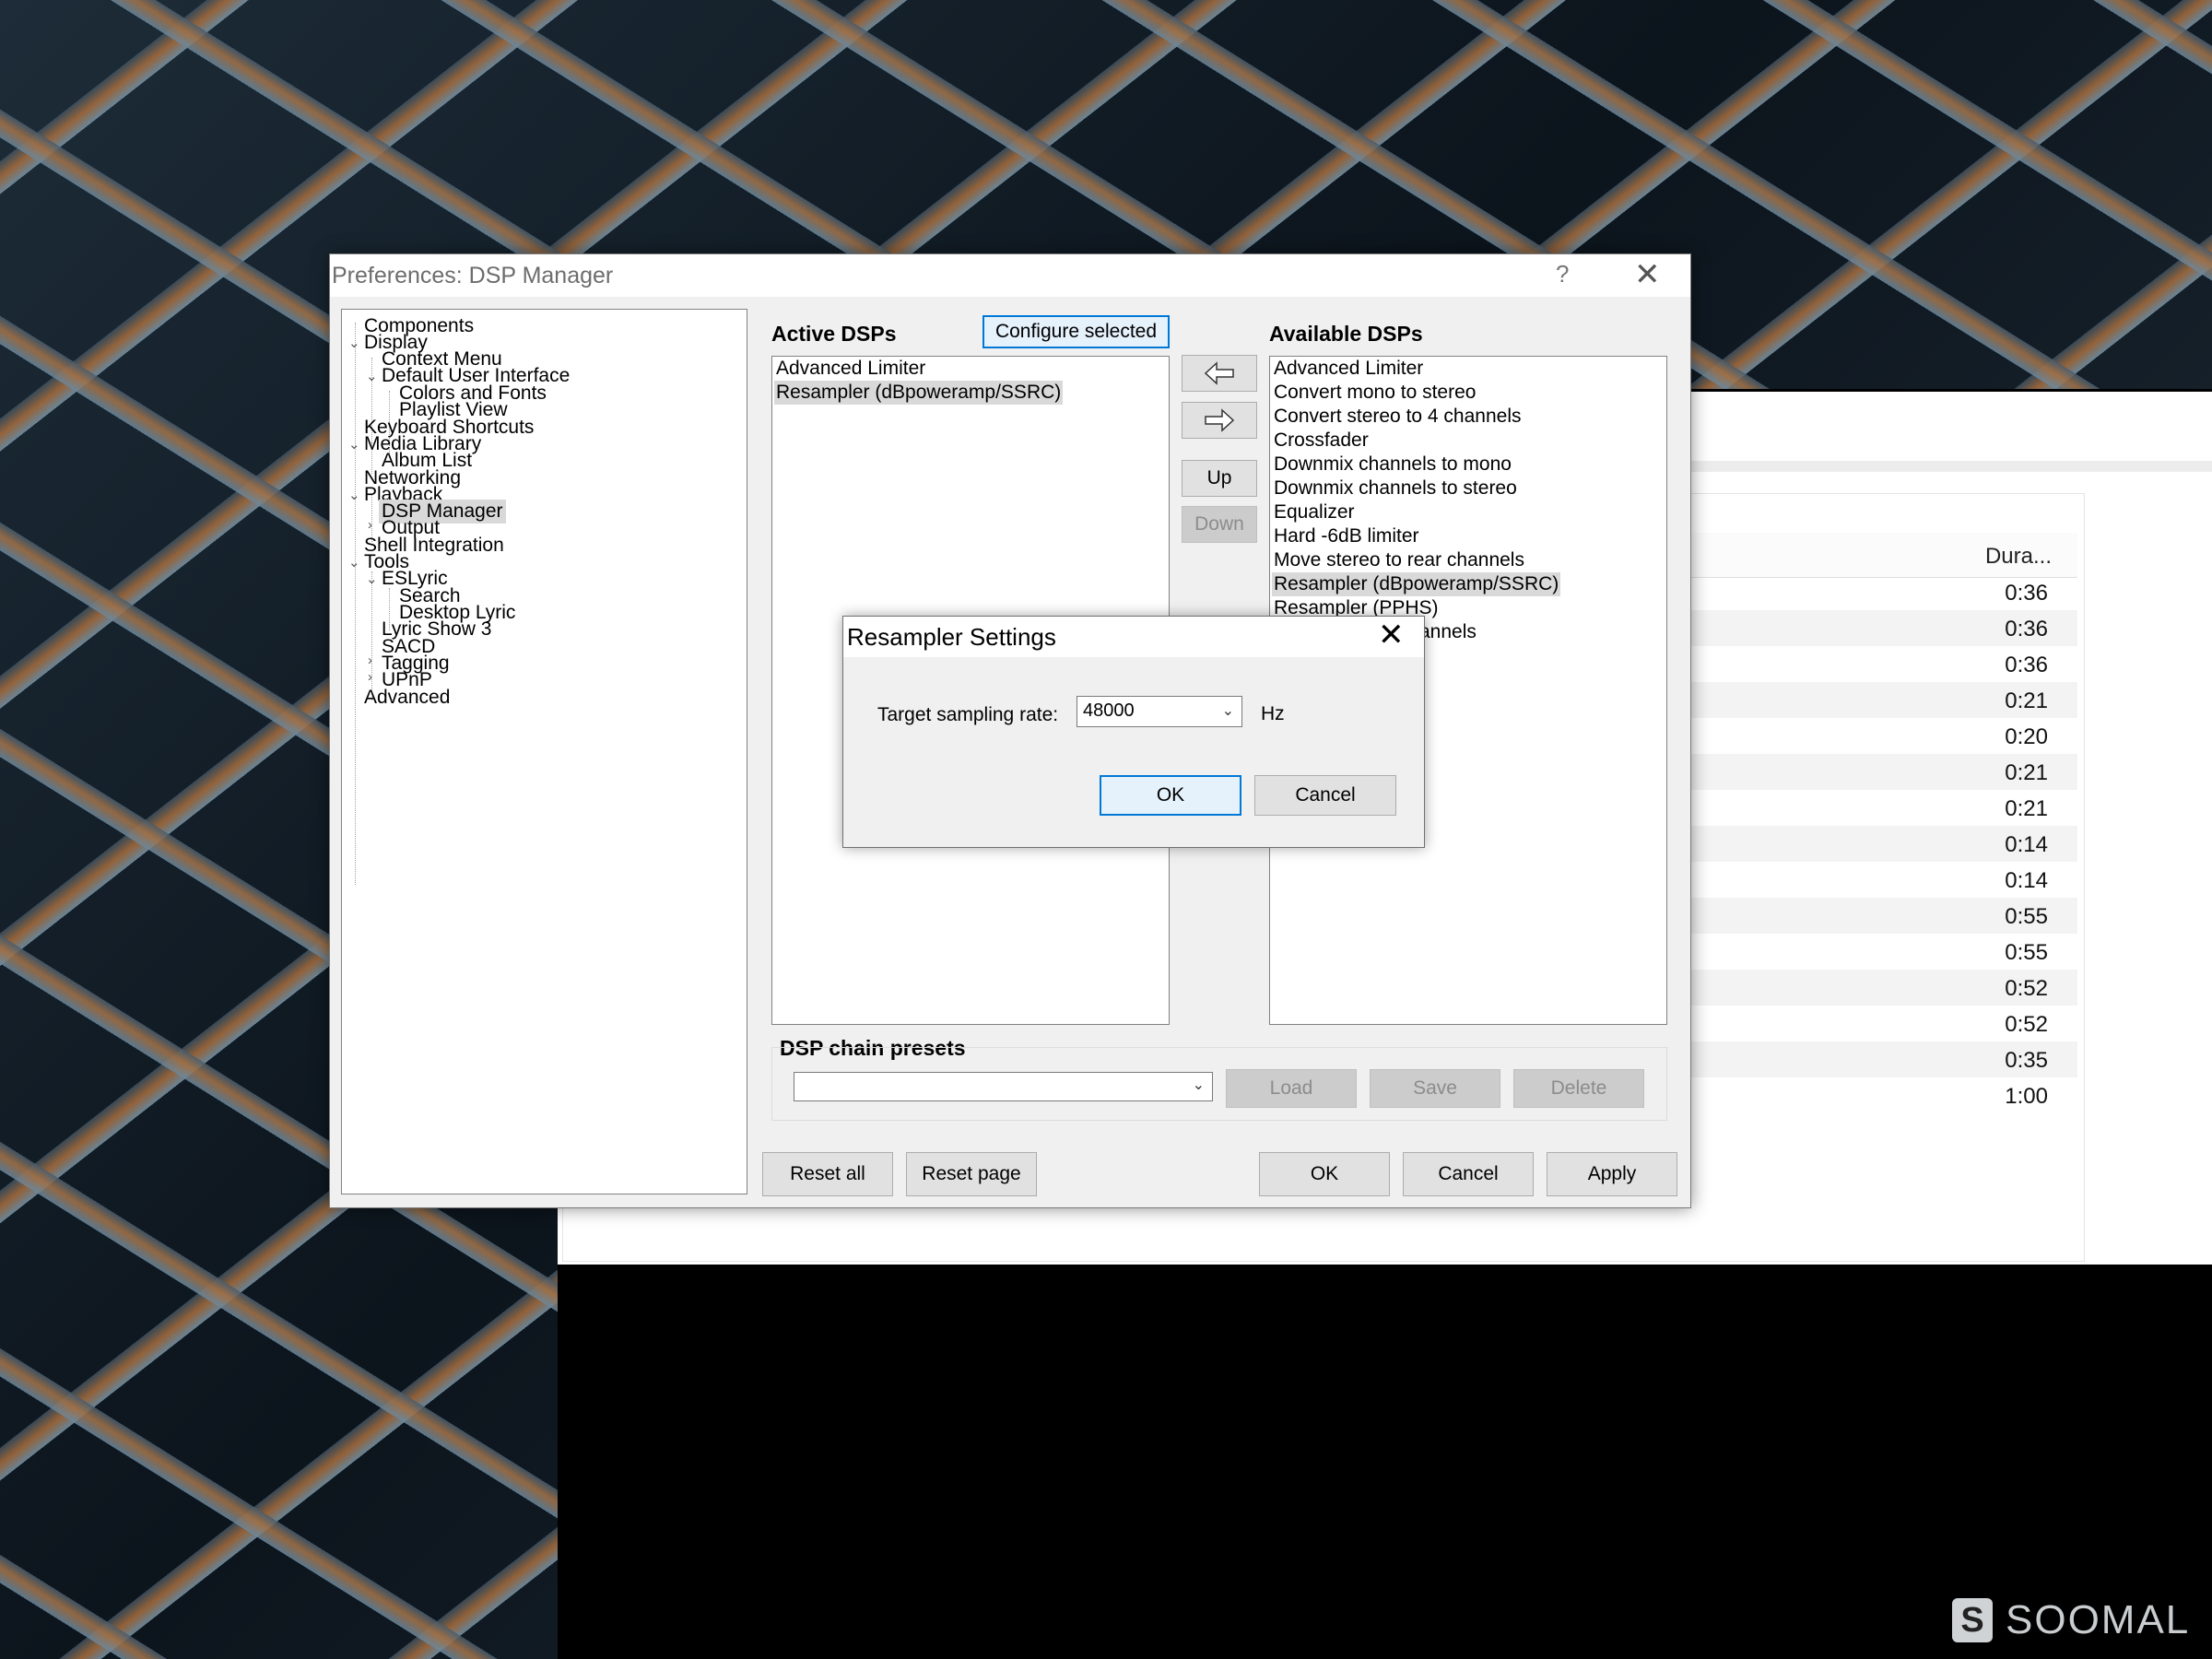 The height and width of the screenshot is (1659, 2212). What do you see at coordinates (1883, 1095) in the screenshot?
I see `playlist-row: 1:00` at bounding box center [1883, 1095].